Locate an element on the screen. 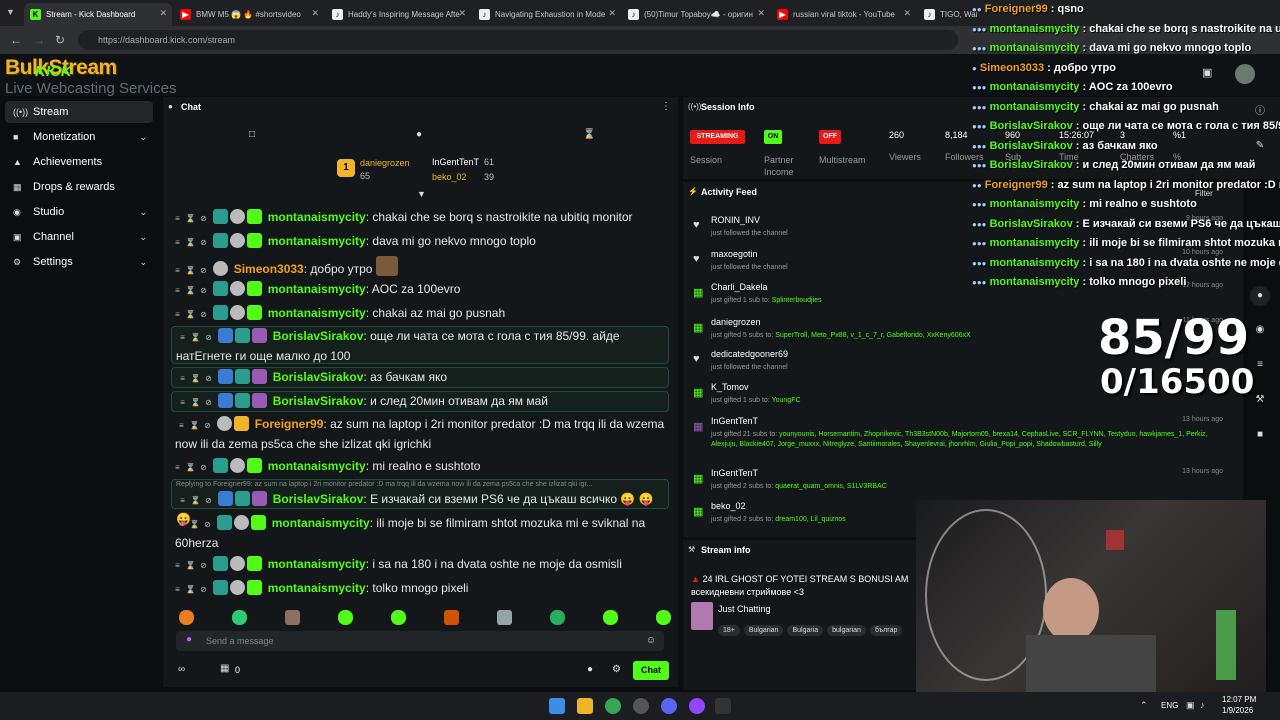 The width and height of the screenshot is (1280, 720). url-field: https://dashboard.kick.com/stream is located at coordinates (518, 40).